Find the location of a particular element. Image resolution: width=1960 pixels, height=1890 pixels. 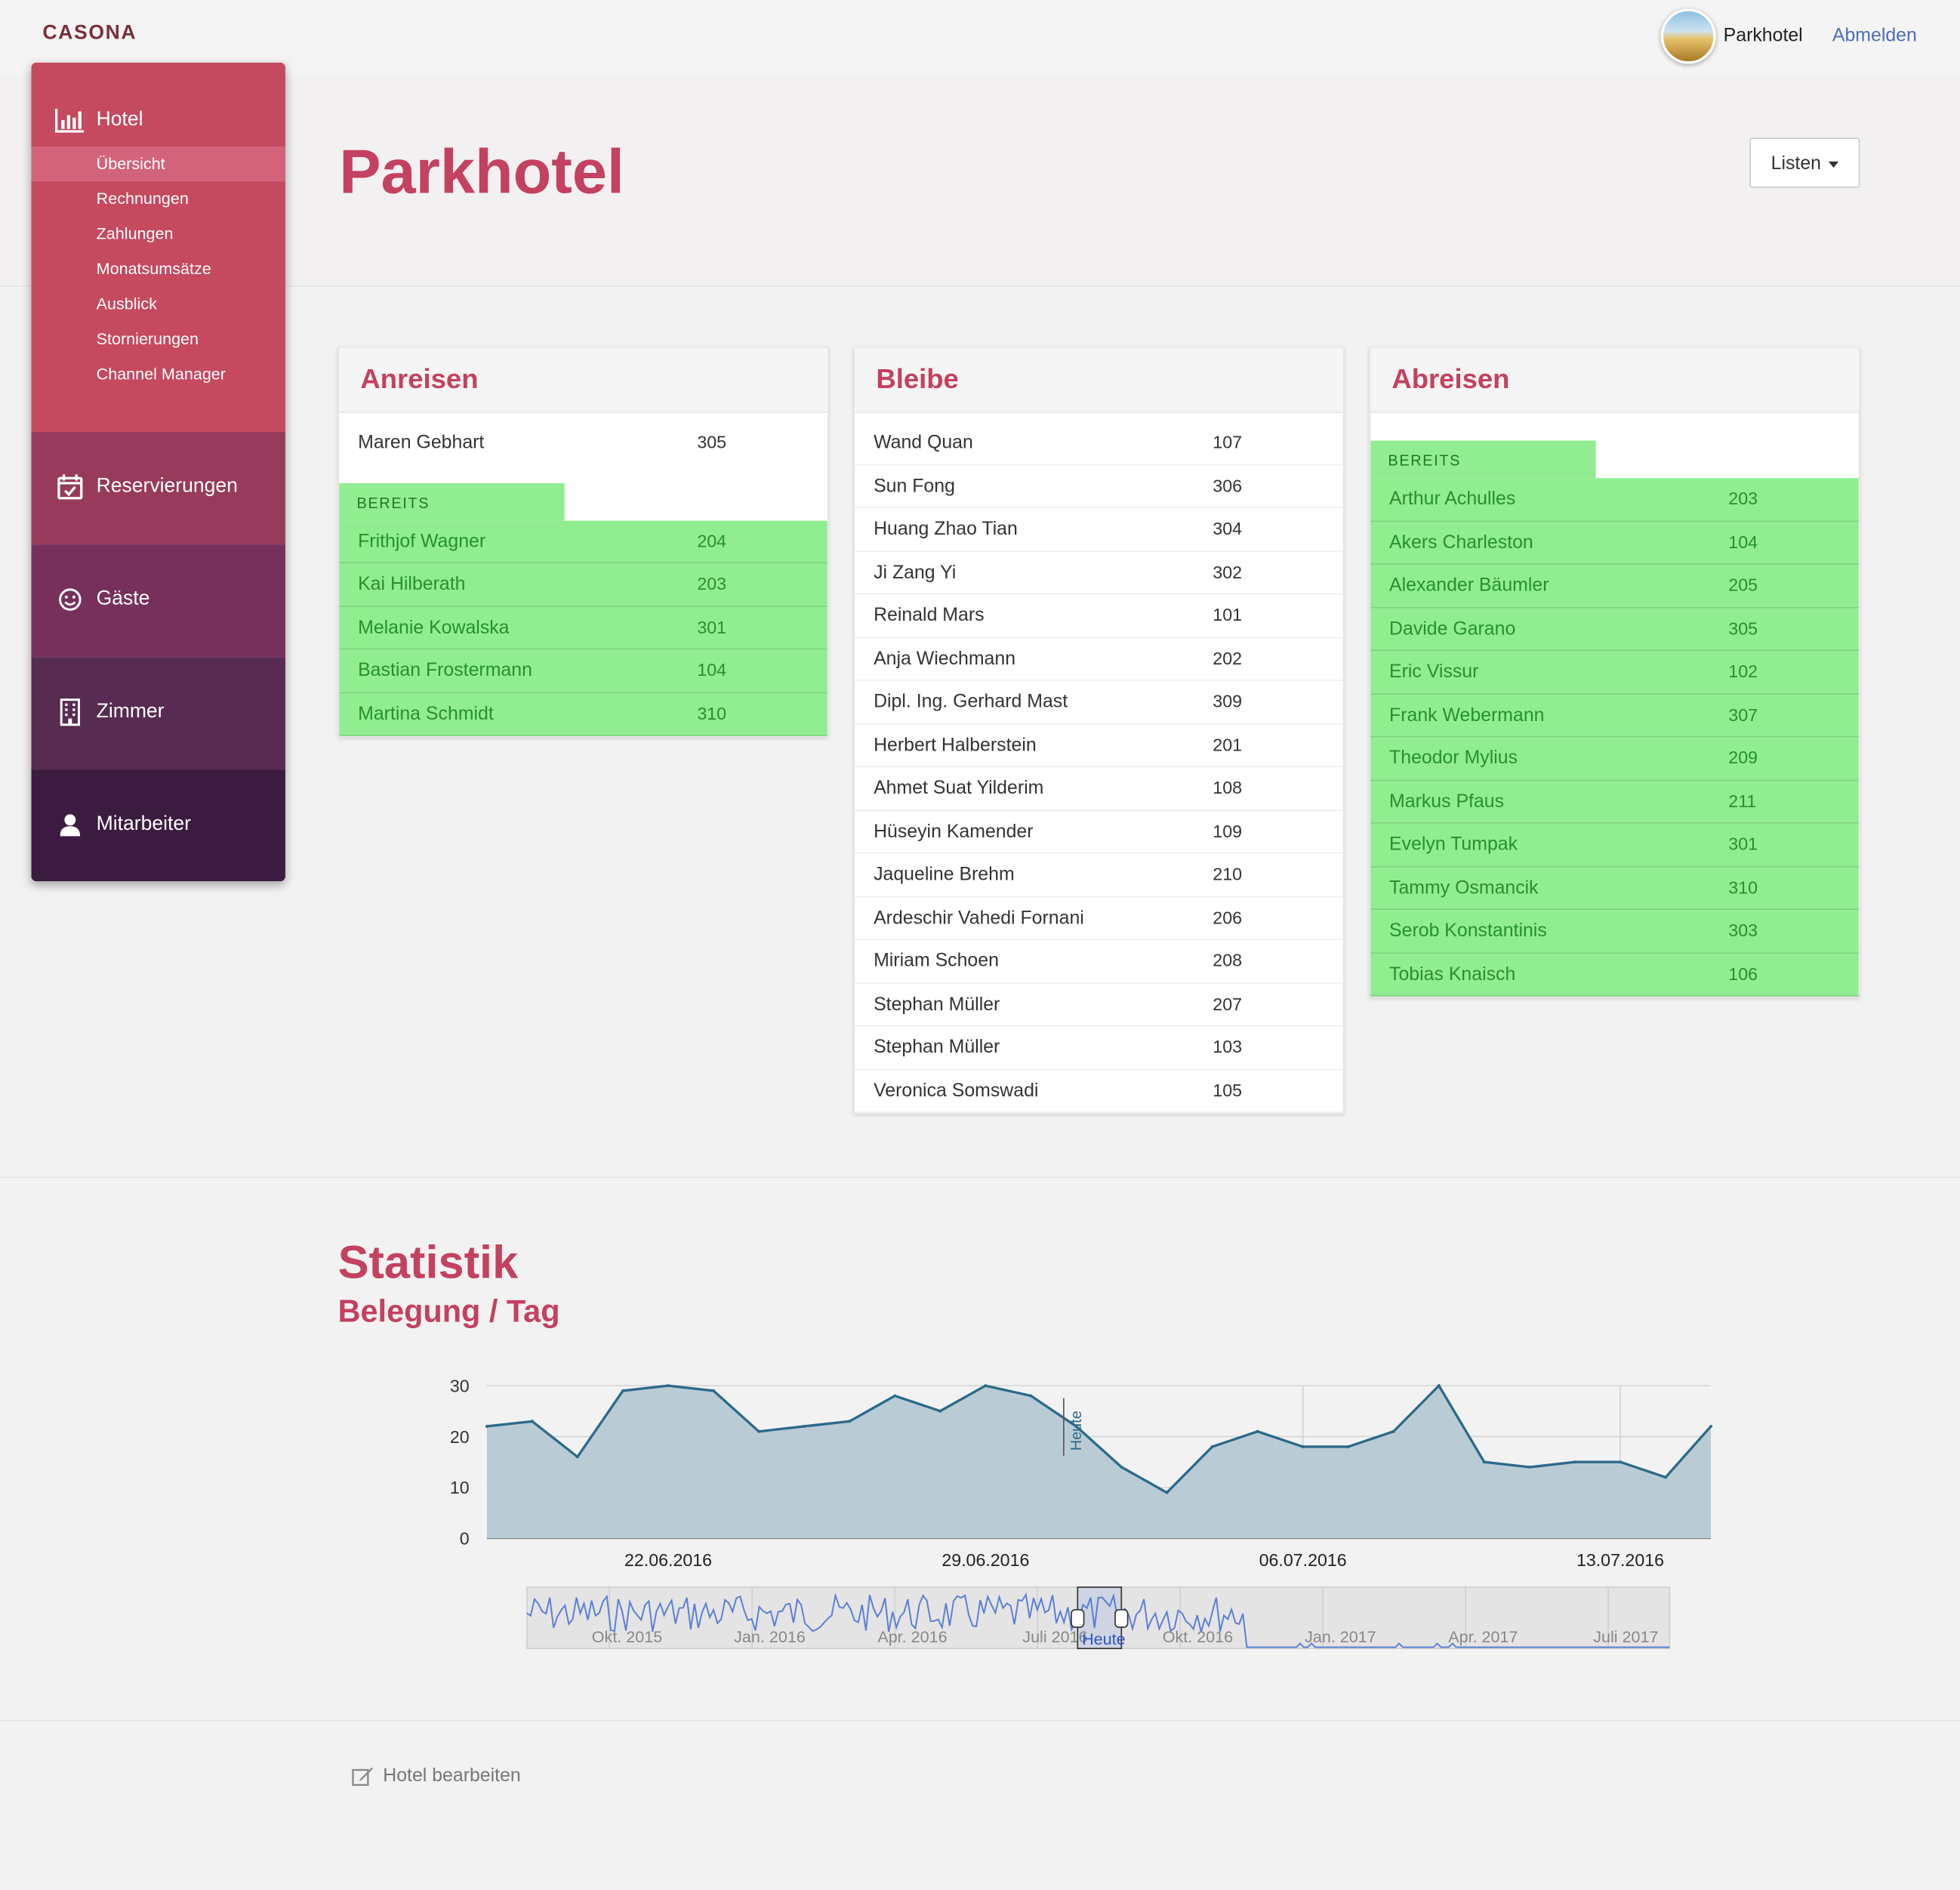

navigator-label: Juli 2017 is located at coordinates (1625, 1636).